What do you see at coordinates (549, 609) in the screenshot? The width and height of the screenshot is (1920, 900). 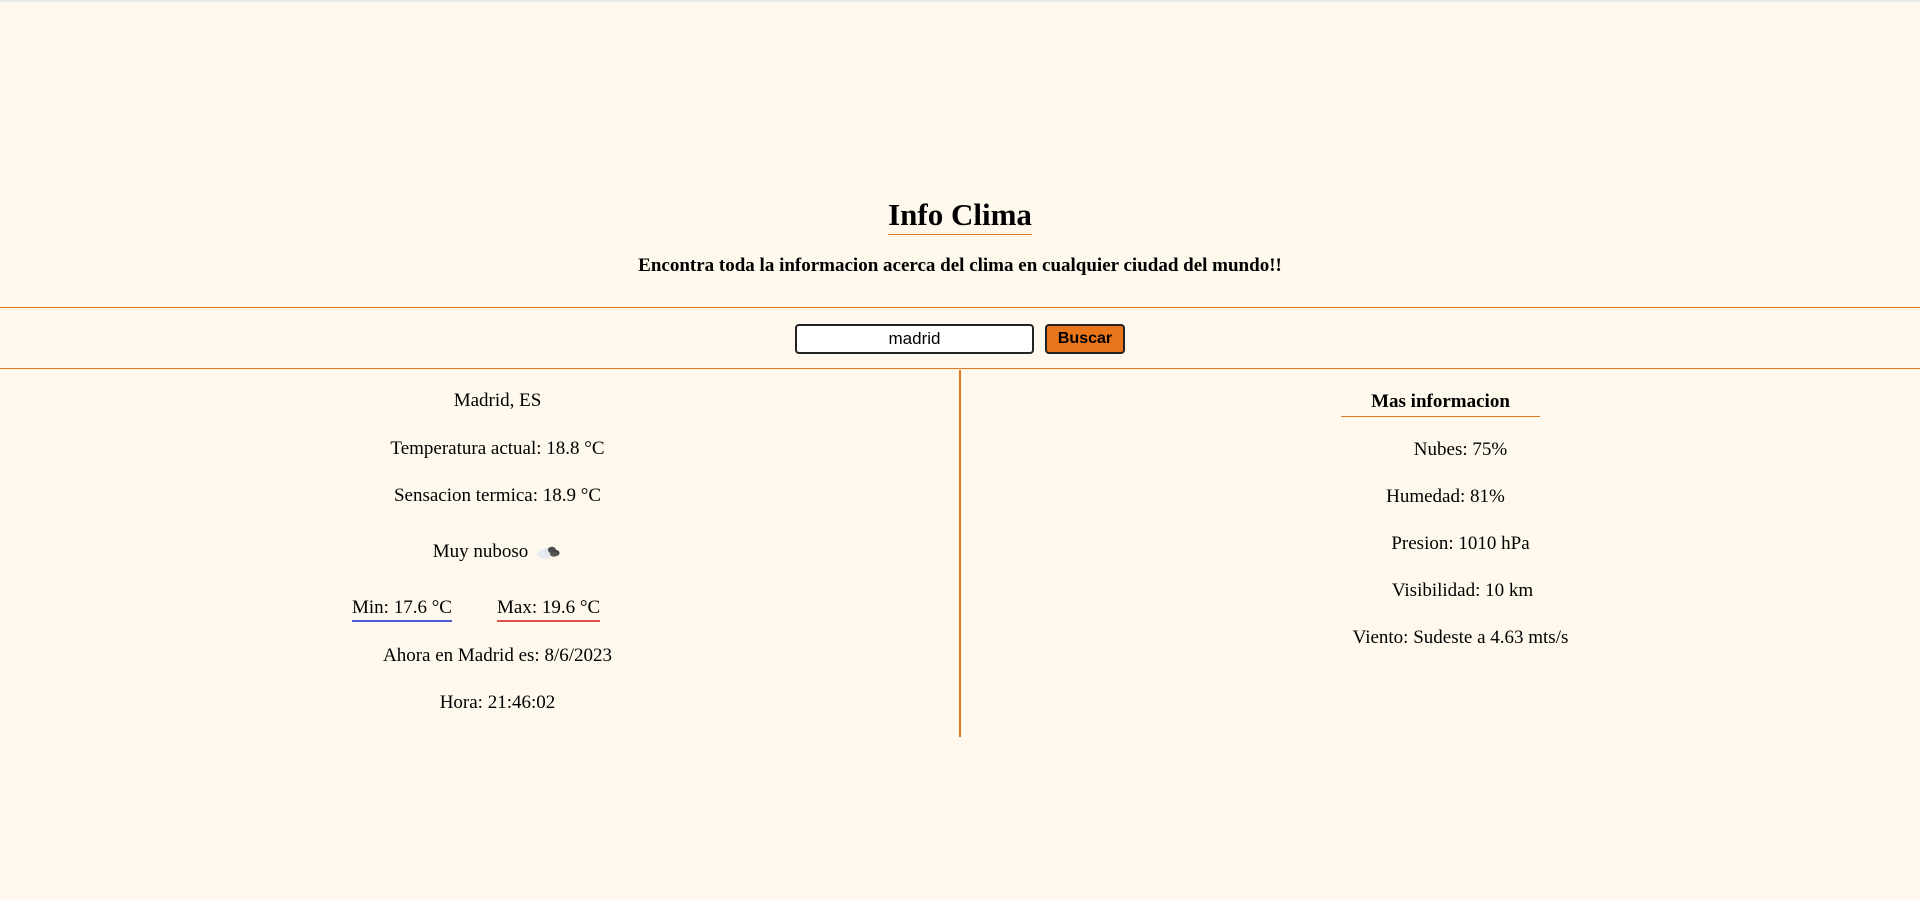 I see `max-temperature: Max: 19.6 °C` at bounding box center [549, 609].